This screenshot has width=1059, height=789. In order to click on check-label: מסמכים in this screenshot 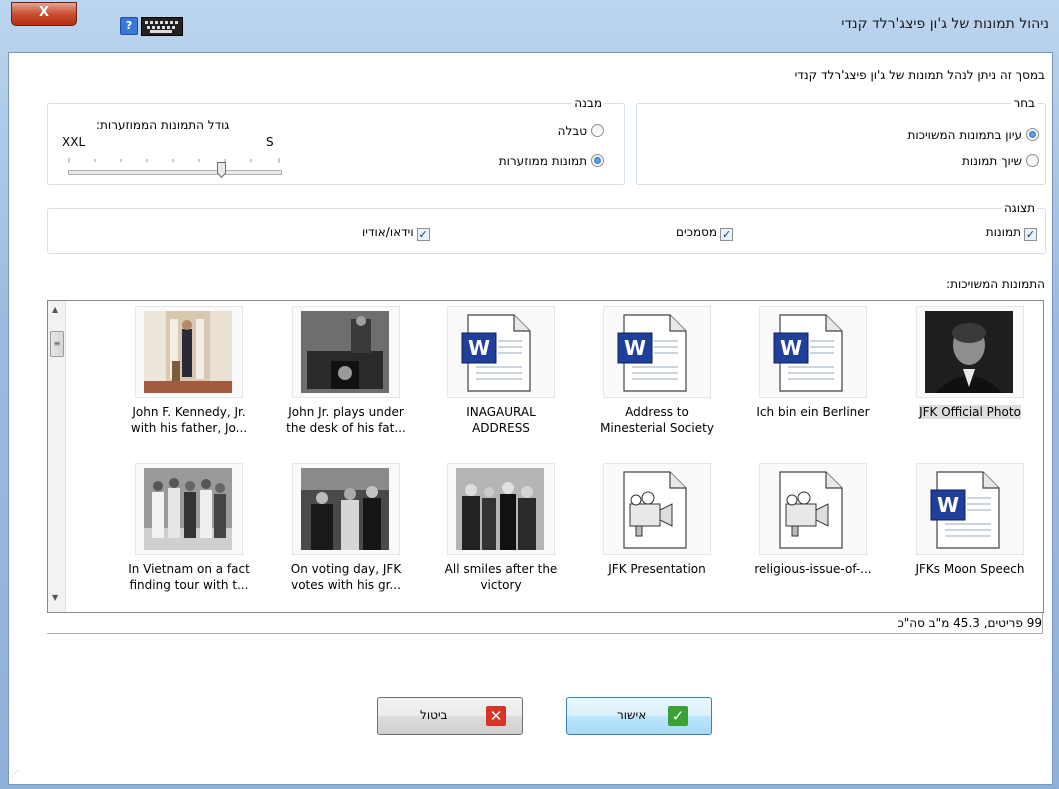, I will do `click(697, 232)`.